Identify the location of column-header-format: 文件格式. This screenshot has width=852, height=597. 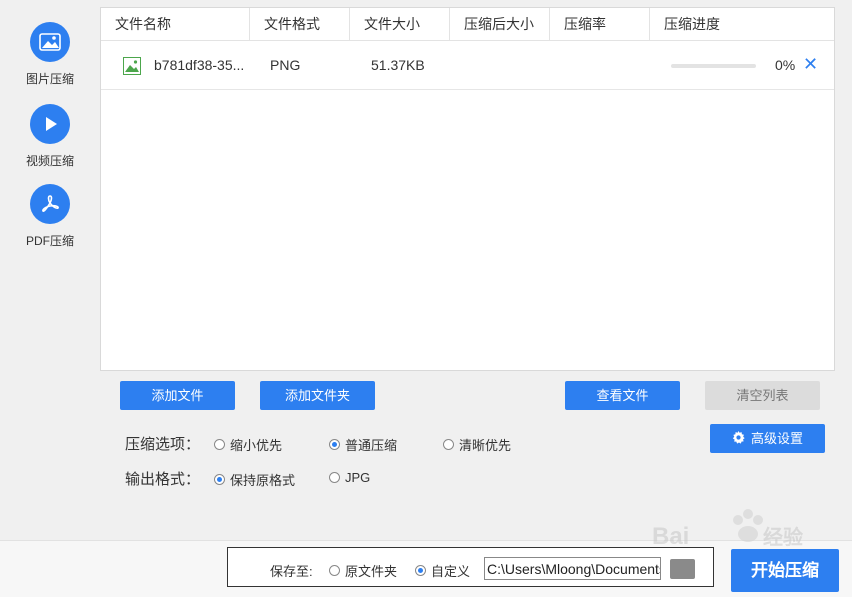
(300, 24).